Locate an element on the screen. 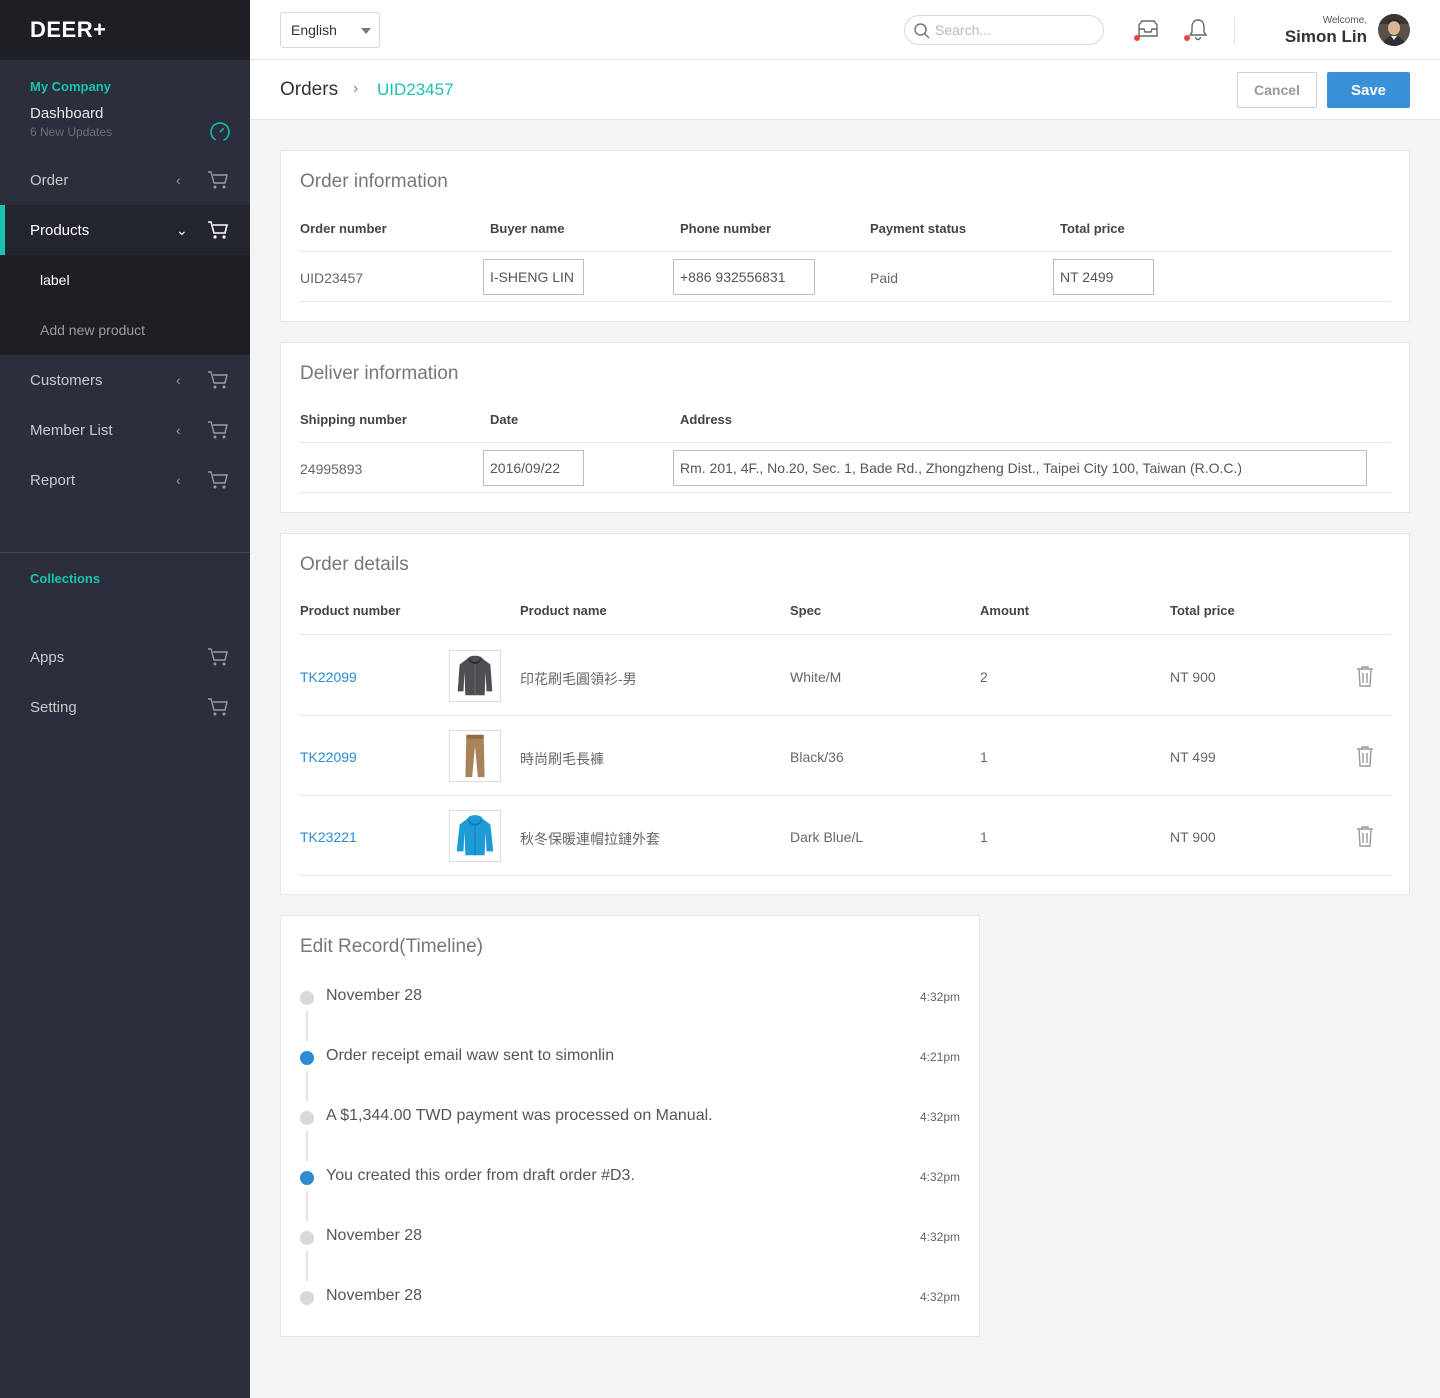 Image resolution: width=1440 pixels, height=1398 pixels. sidebar-item-setting: Setting is located at coordinates (125, 707).